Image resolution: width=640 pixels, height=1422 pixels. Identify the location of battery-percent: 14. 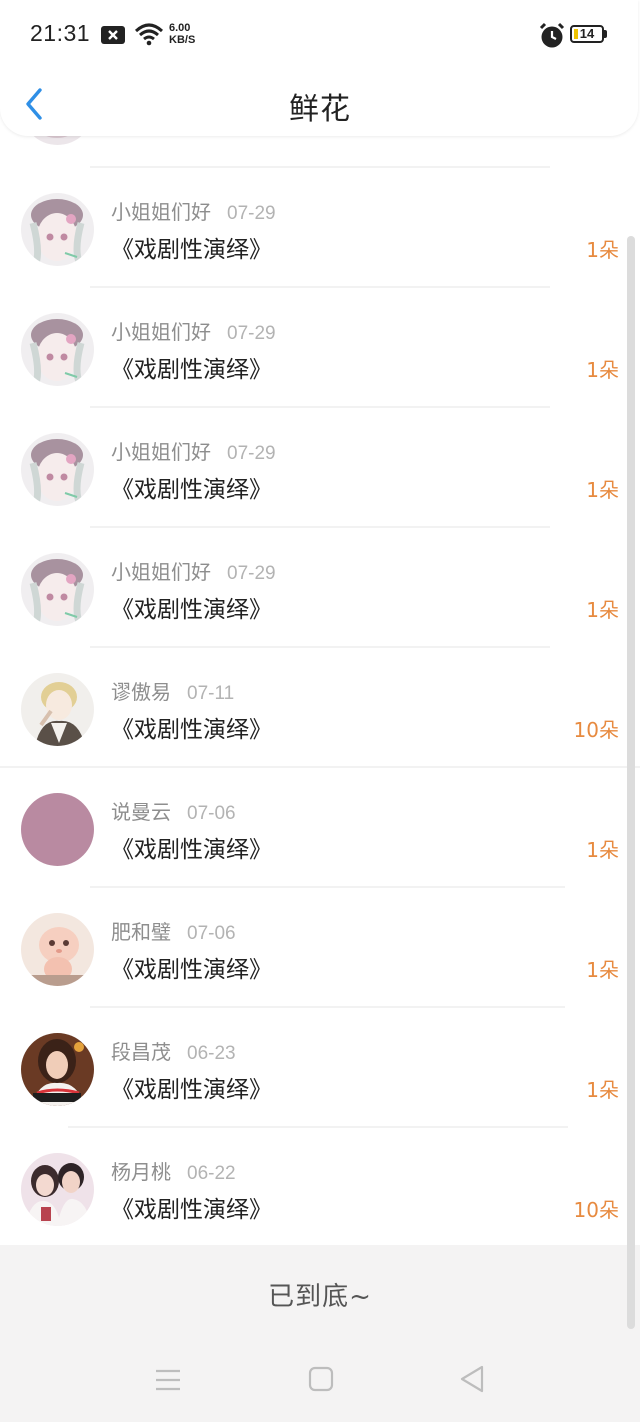
(587, 33).